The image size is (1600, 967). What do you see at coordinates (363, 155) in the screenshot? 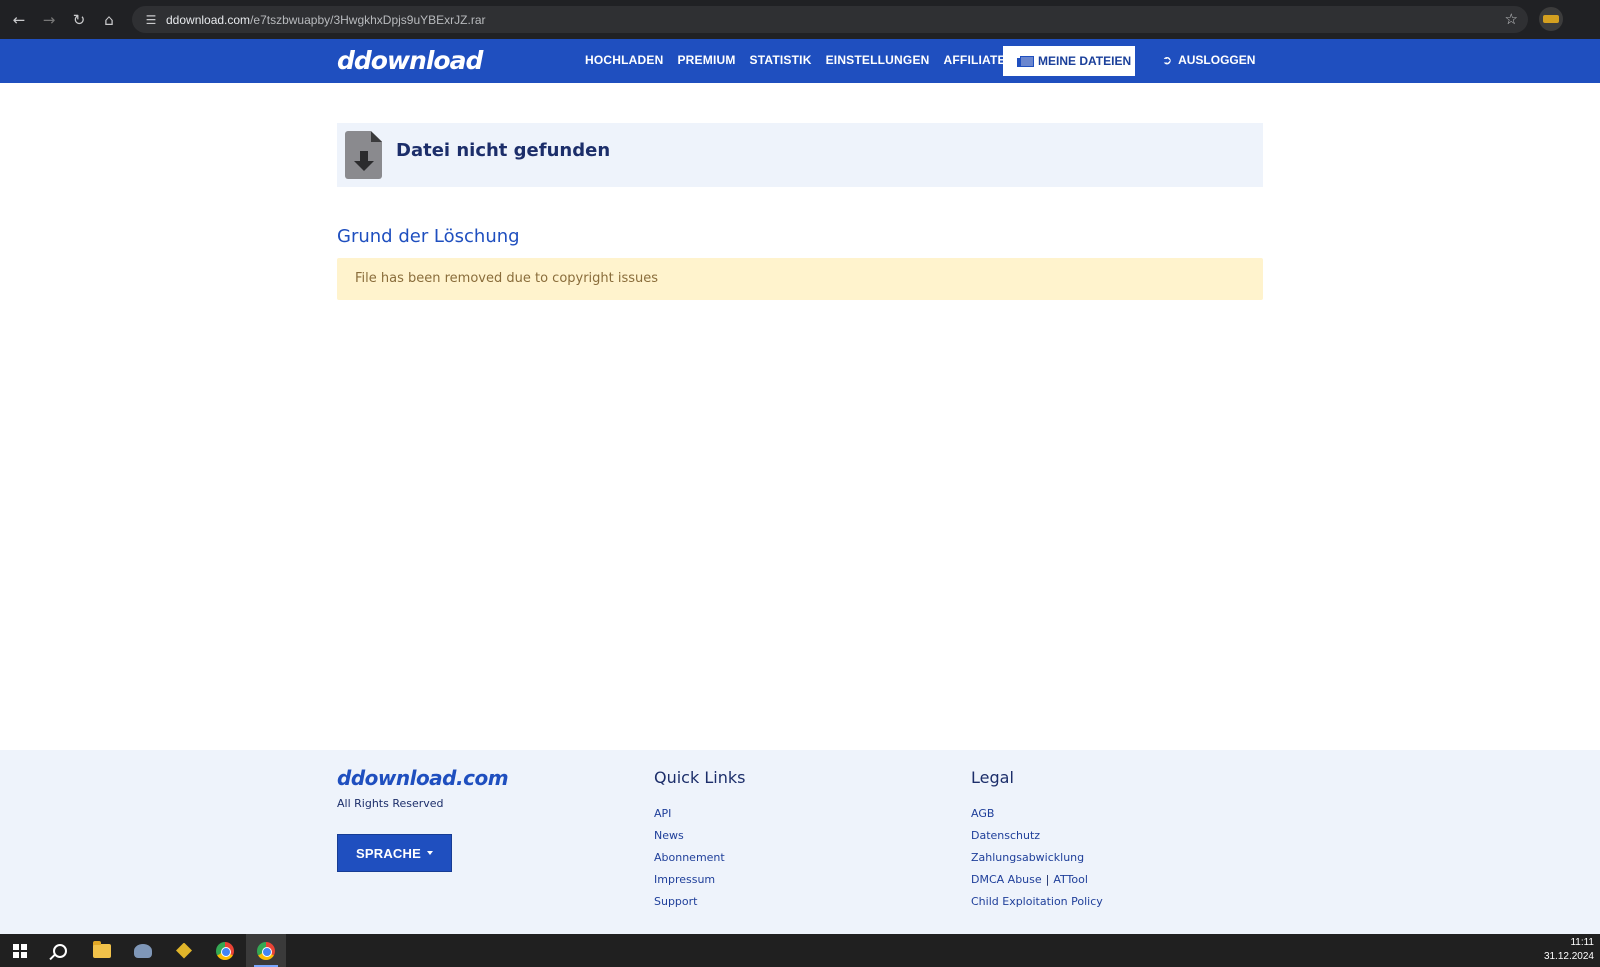
I see `file-download-icon` at bounding box center [363, 155].